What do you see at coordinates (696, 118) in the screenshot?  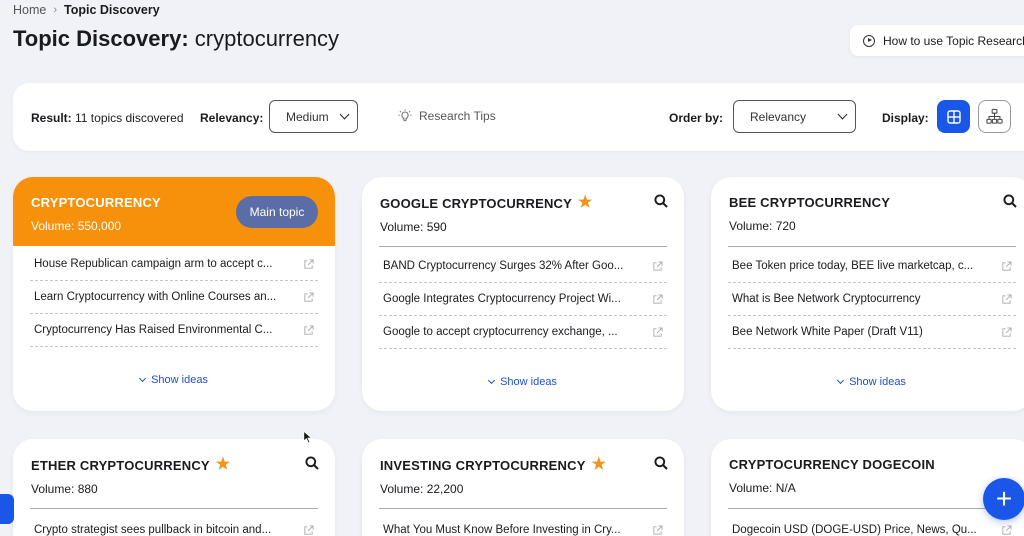 I see `order-by-label: Order by:` at bounding box center [696, 118].